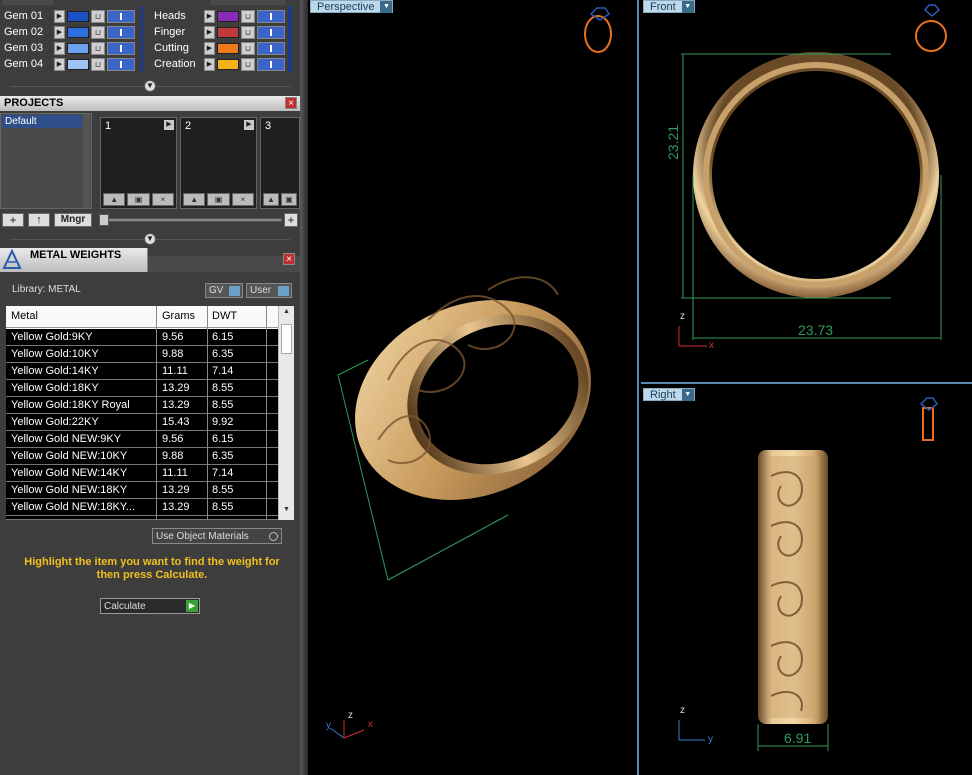 The width and height of the screenshot is (972, 775). Describe the element at coordinates (28, 2) in the screenshot. I see `layer-top-strip` at that location.